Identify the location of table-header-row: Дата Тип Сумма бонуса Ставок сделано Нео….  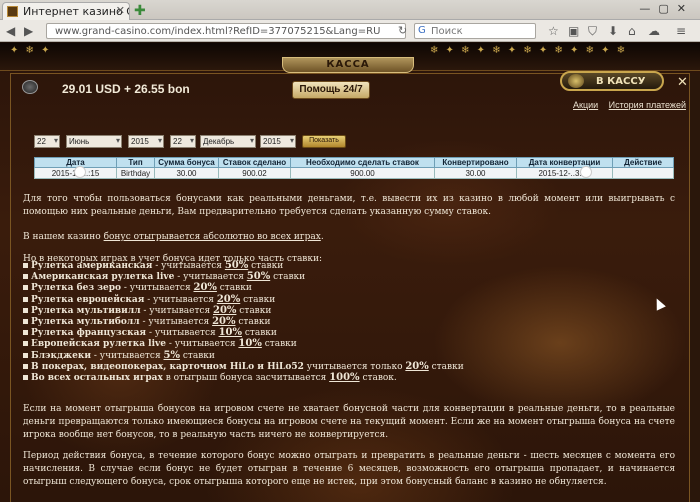
(354, 162).